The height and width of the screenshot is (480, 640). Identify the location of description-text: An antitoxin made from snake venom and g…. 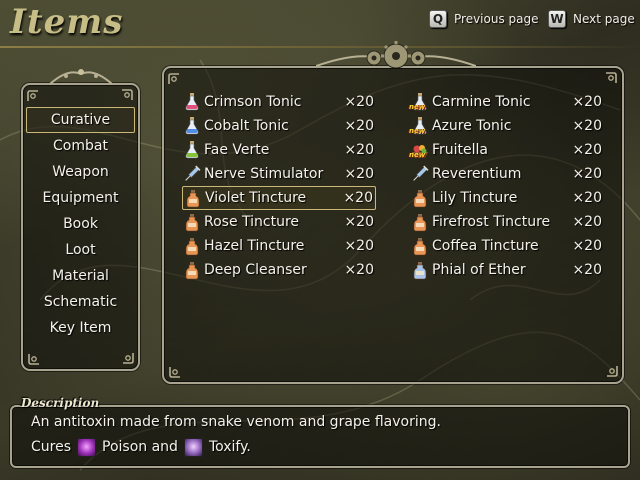
(236, 422).